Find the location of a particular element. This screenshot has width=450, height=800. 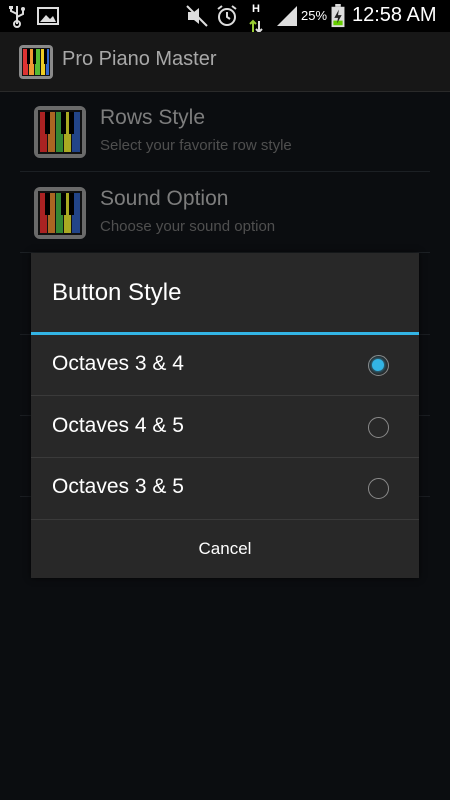

radio-button-checked is located at coordinates (378, 365).